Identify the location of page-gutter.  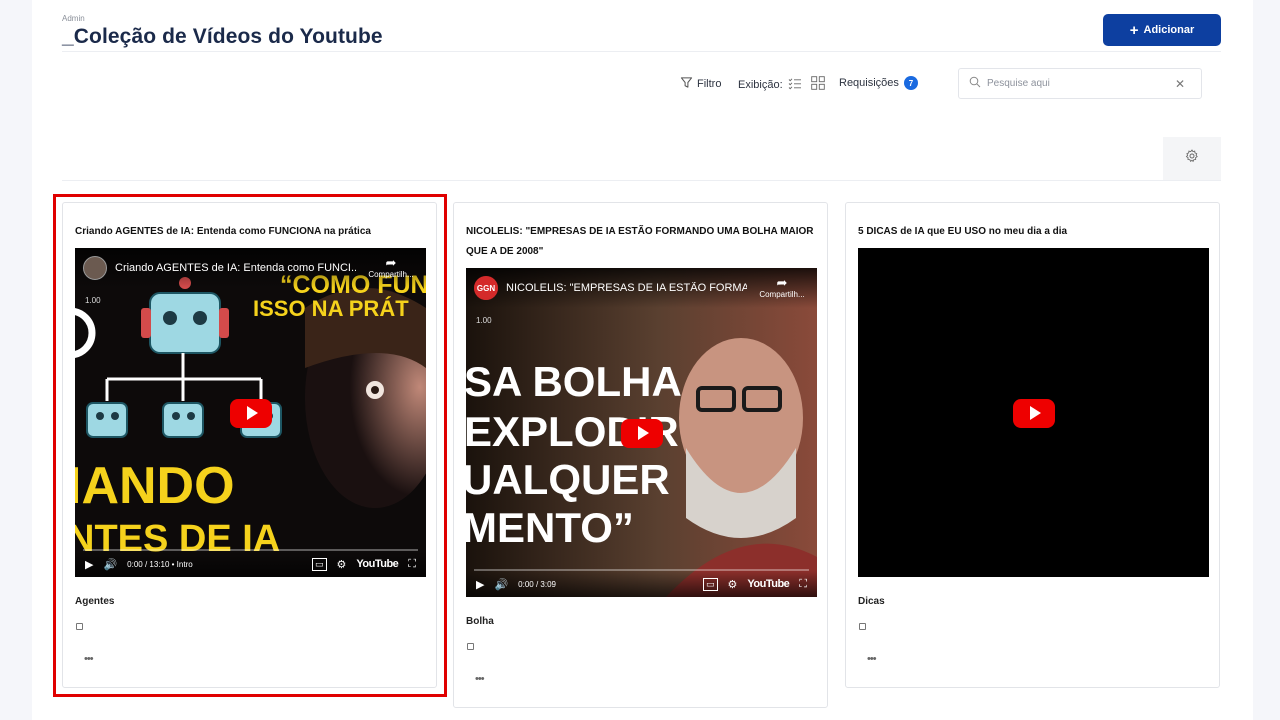
(1266, 360).